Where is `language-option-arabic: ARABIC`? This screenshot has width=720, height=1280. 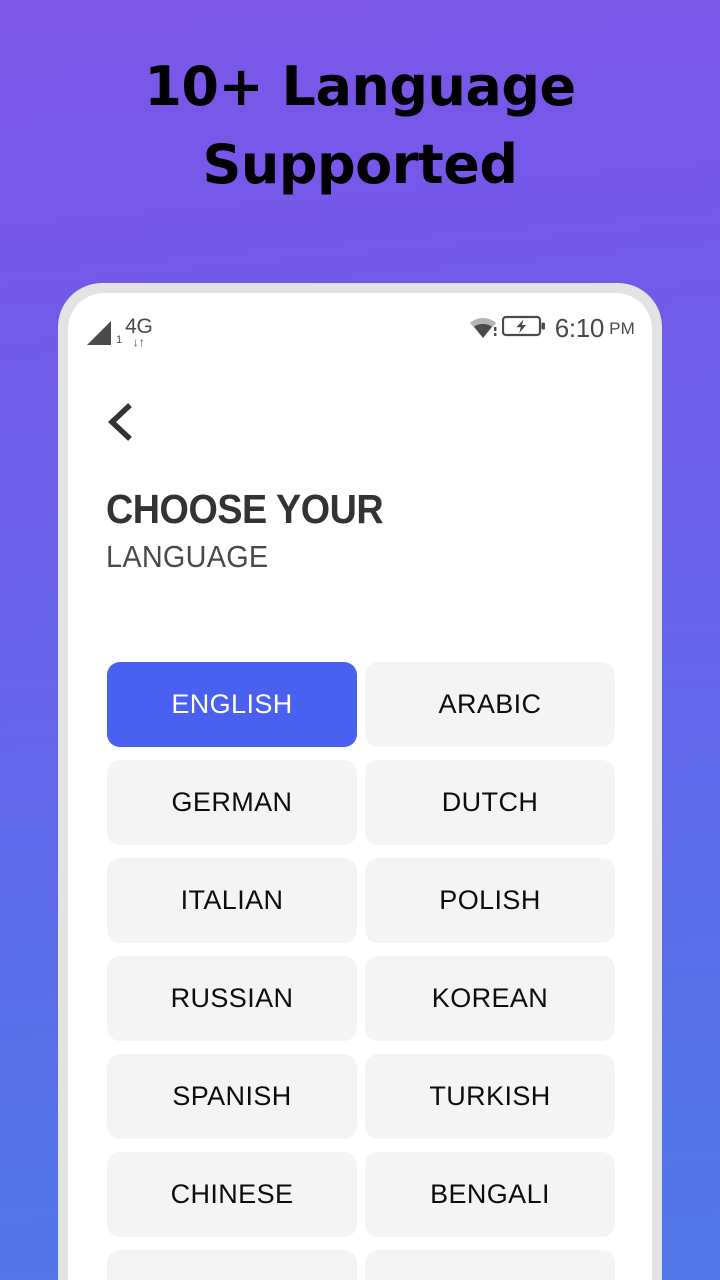
language-option-arabic: ARABIC is located at coordinates (490, 704).